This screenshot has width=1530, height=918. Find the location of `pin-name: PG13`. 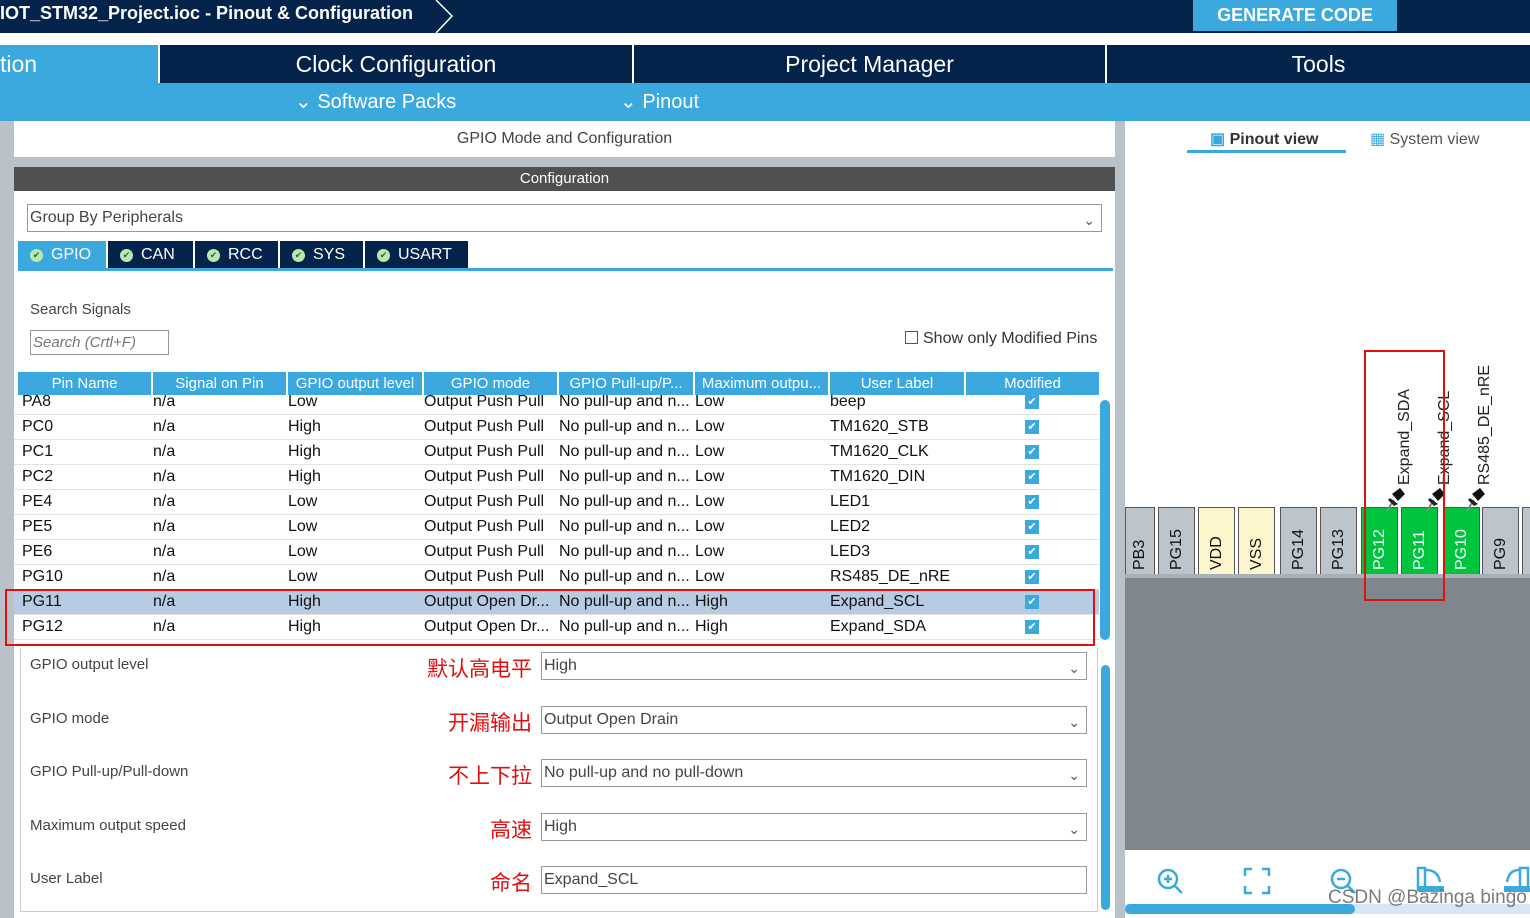

pin-name: PG13 is located at coordinates (1338, 549).